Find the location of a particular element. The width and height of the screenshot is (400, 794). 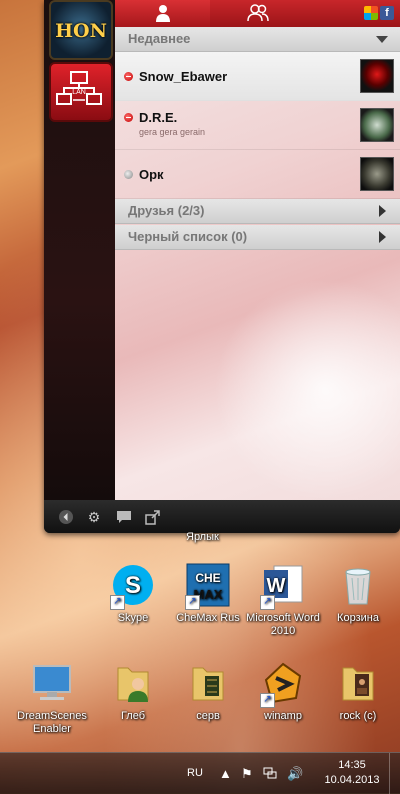

system-clock: 14:35 10.04.2013 is located at coordinates (352, 773).